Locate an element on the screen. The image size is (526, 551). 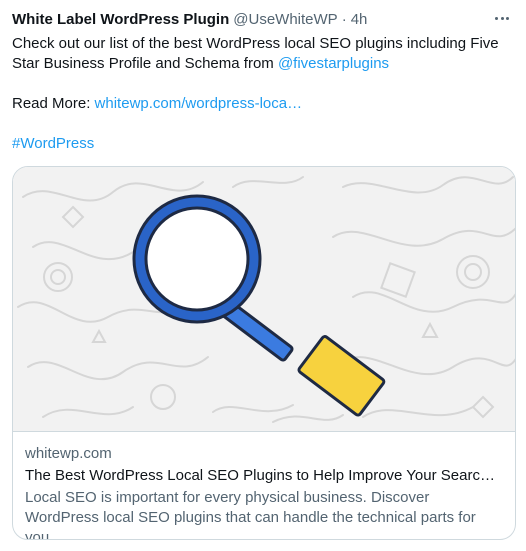
timestamp: 4h is located at coordinates (359, 20).